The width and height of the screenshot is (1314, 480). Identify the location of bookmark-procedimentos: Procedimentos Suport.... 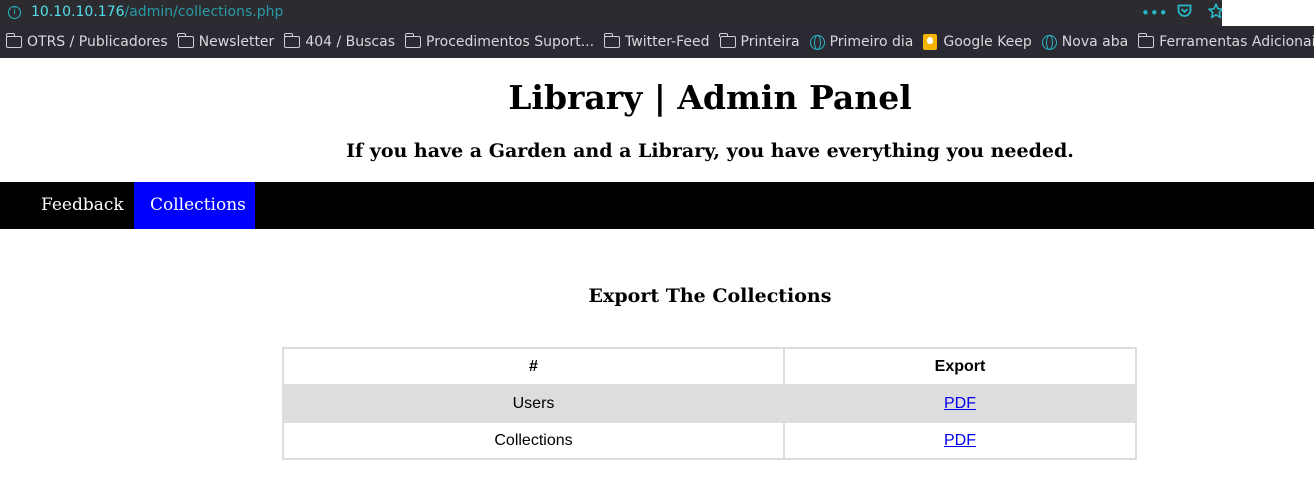
(499, 41).